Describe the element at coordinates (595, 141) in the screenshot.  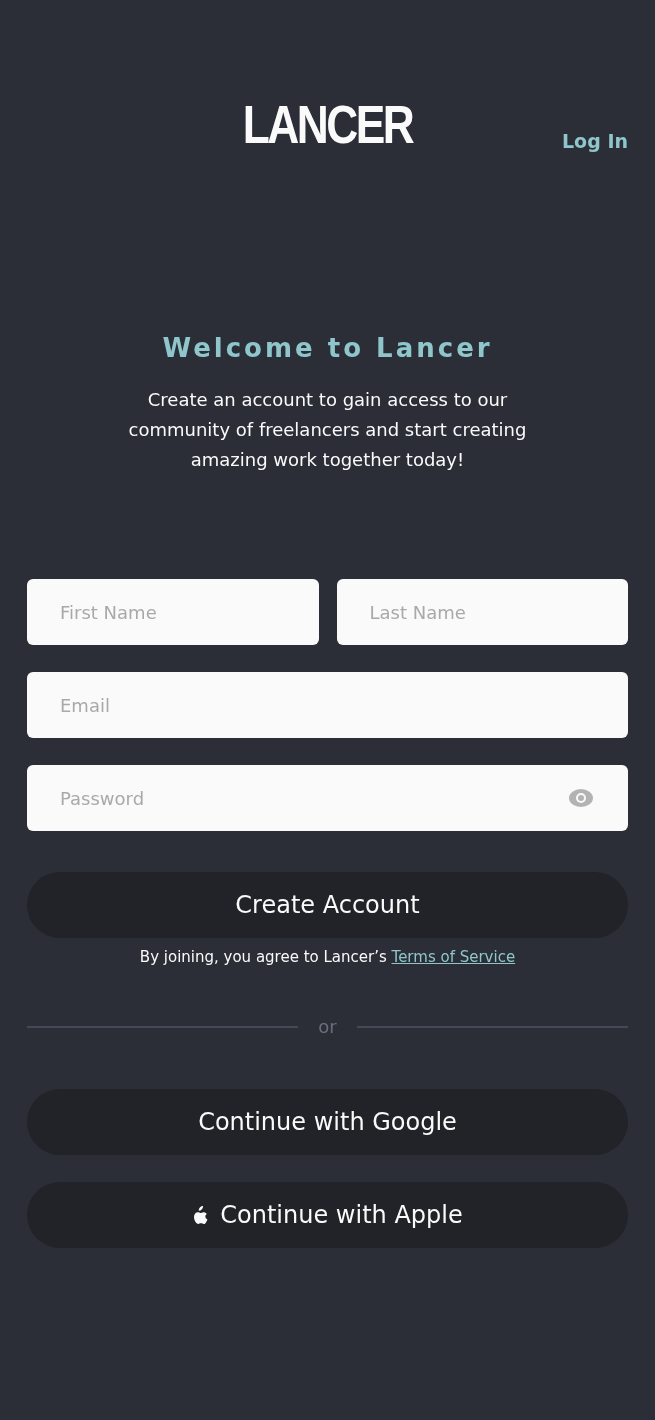
I see `log-in-link: Log In` at that location.